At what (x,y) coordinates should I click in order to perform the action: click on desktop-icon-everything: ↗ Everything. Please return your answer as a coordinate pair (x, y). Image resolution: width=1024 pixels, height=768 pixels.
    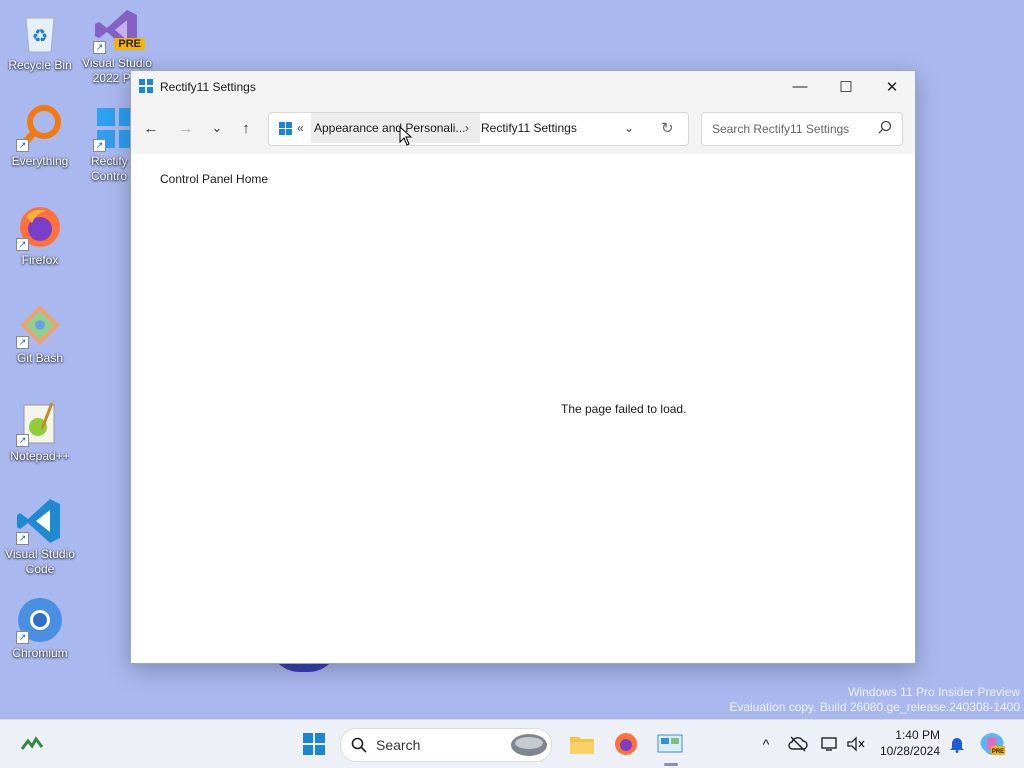
    Looking at the image, I should click on (40, 136).